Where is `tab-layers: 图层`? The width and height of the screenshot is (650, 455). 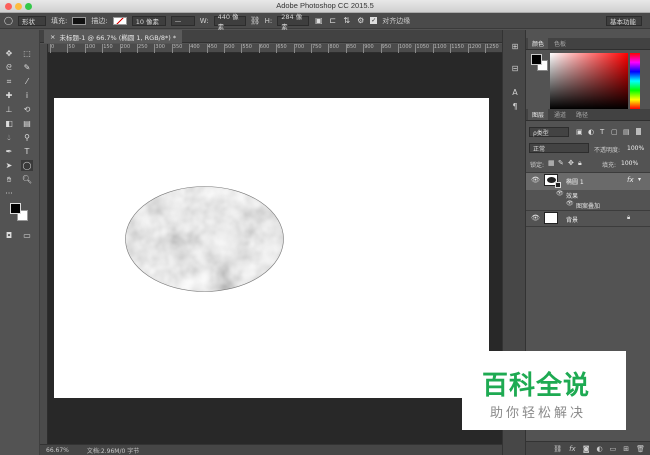
tab-layers: 图层 is located at coordinates (538, 114).